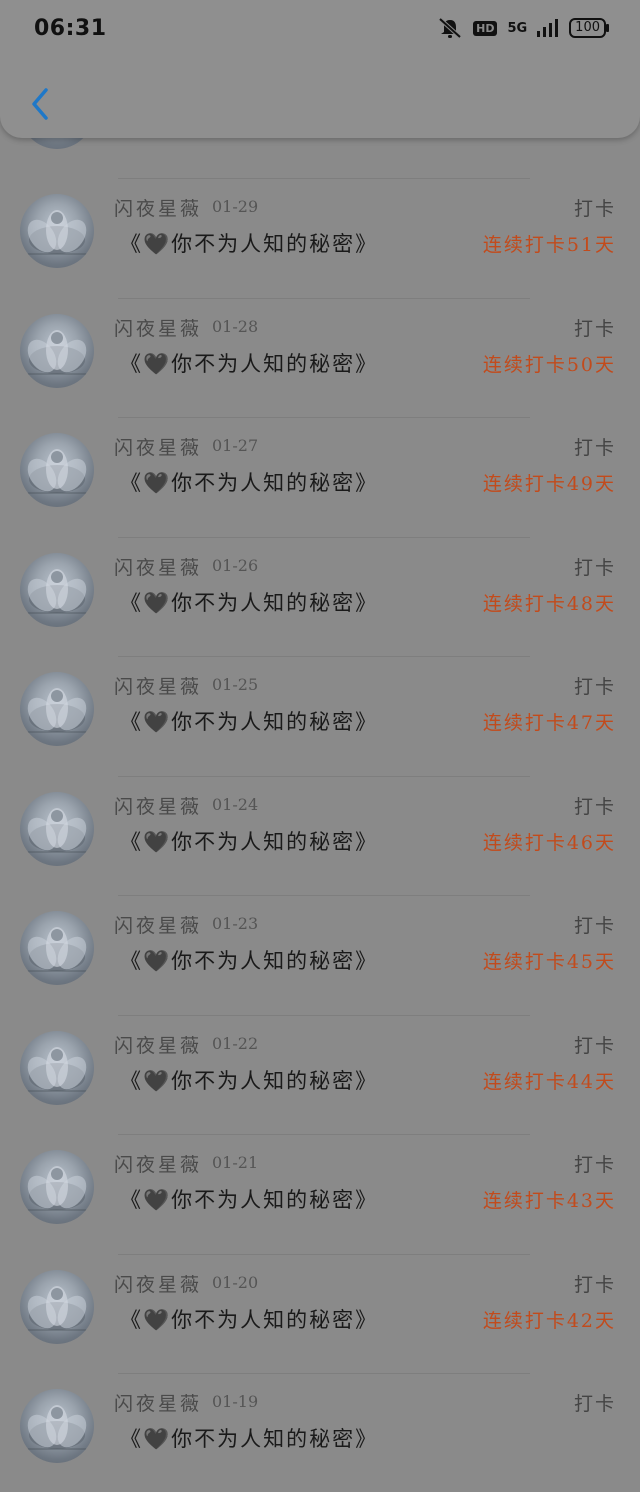 The width and height of the screenshot is (640, 1492). I want to click on streak-label: 连续打卡50天, so click(549, 364).